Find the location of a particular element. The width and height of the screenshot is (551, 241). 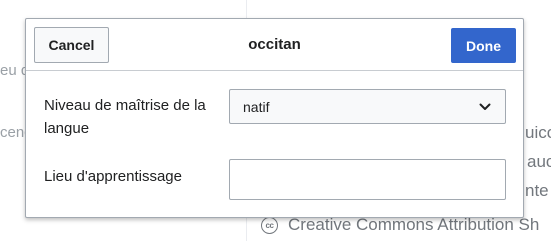

dialog-title: occitan is located at coordinates (274, 44).